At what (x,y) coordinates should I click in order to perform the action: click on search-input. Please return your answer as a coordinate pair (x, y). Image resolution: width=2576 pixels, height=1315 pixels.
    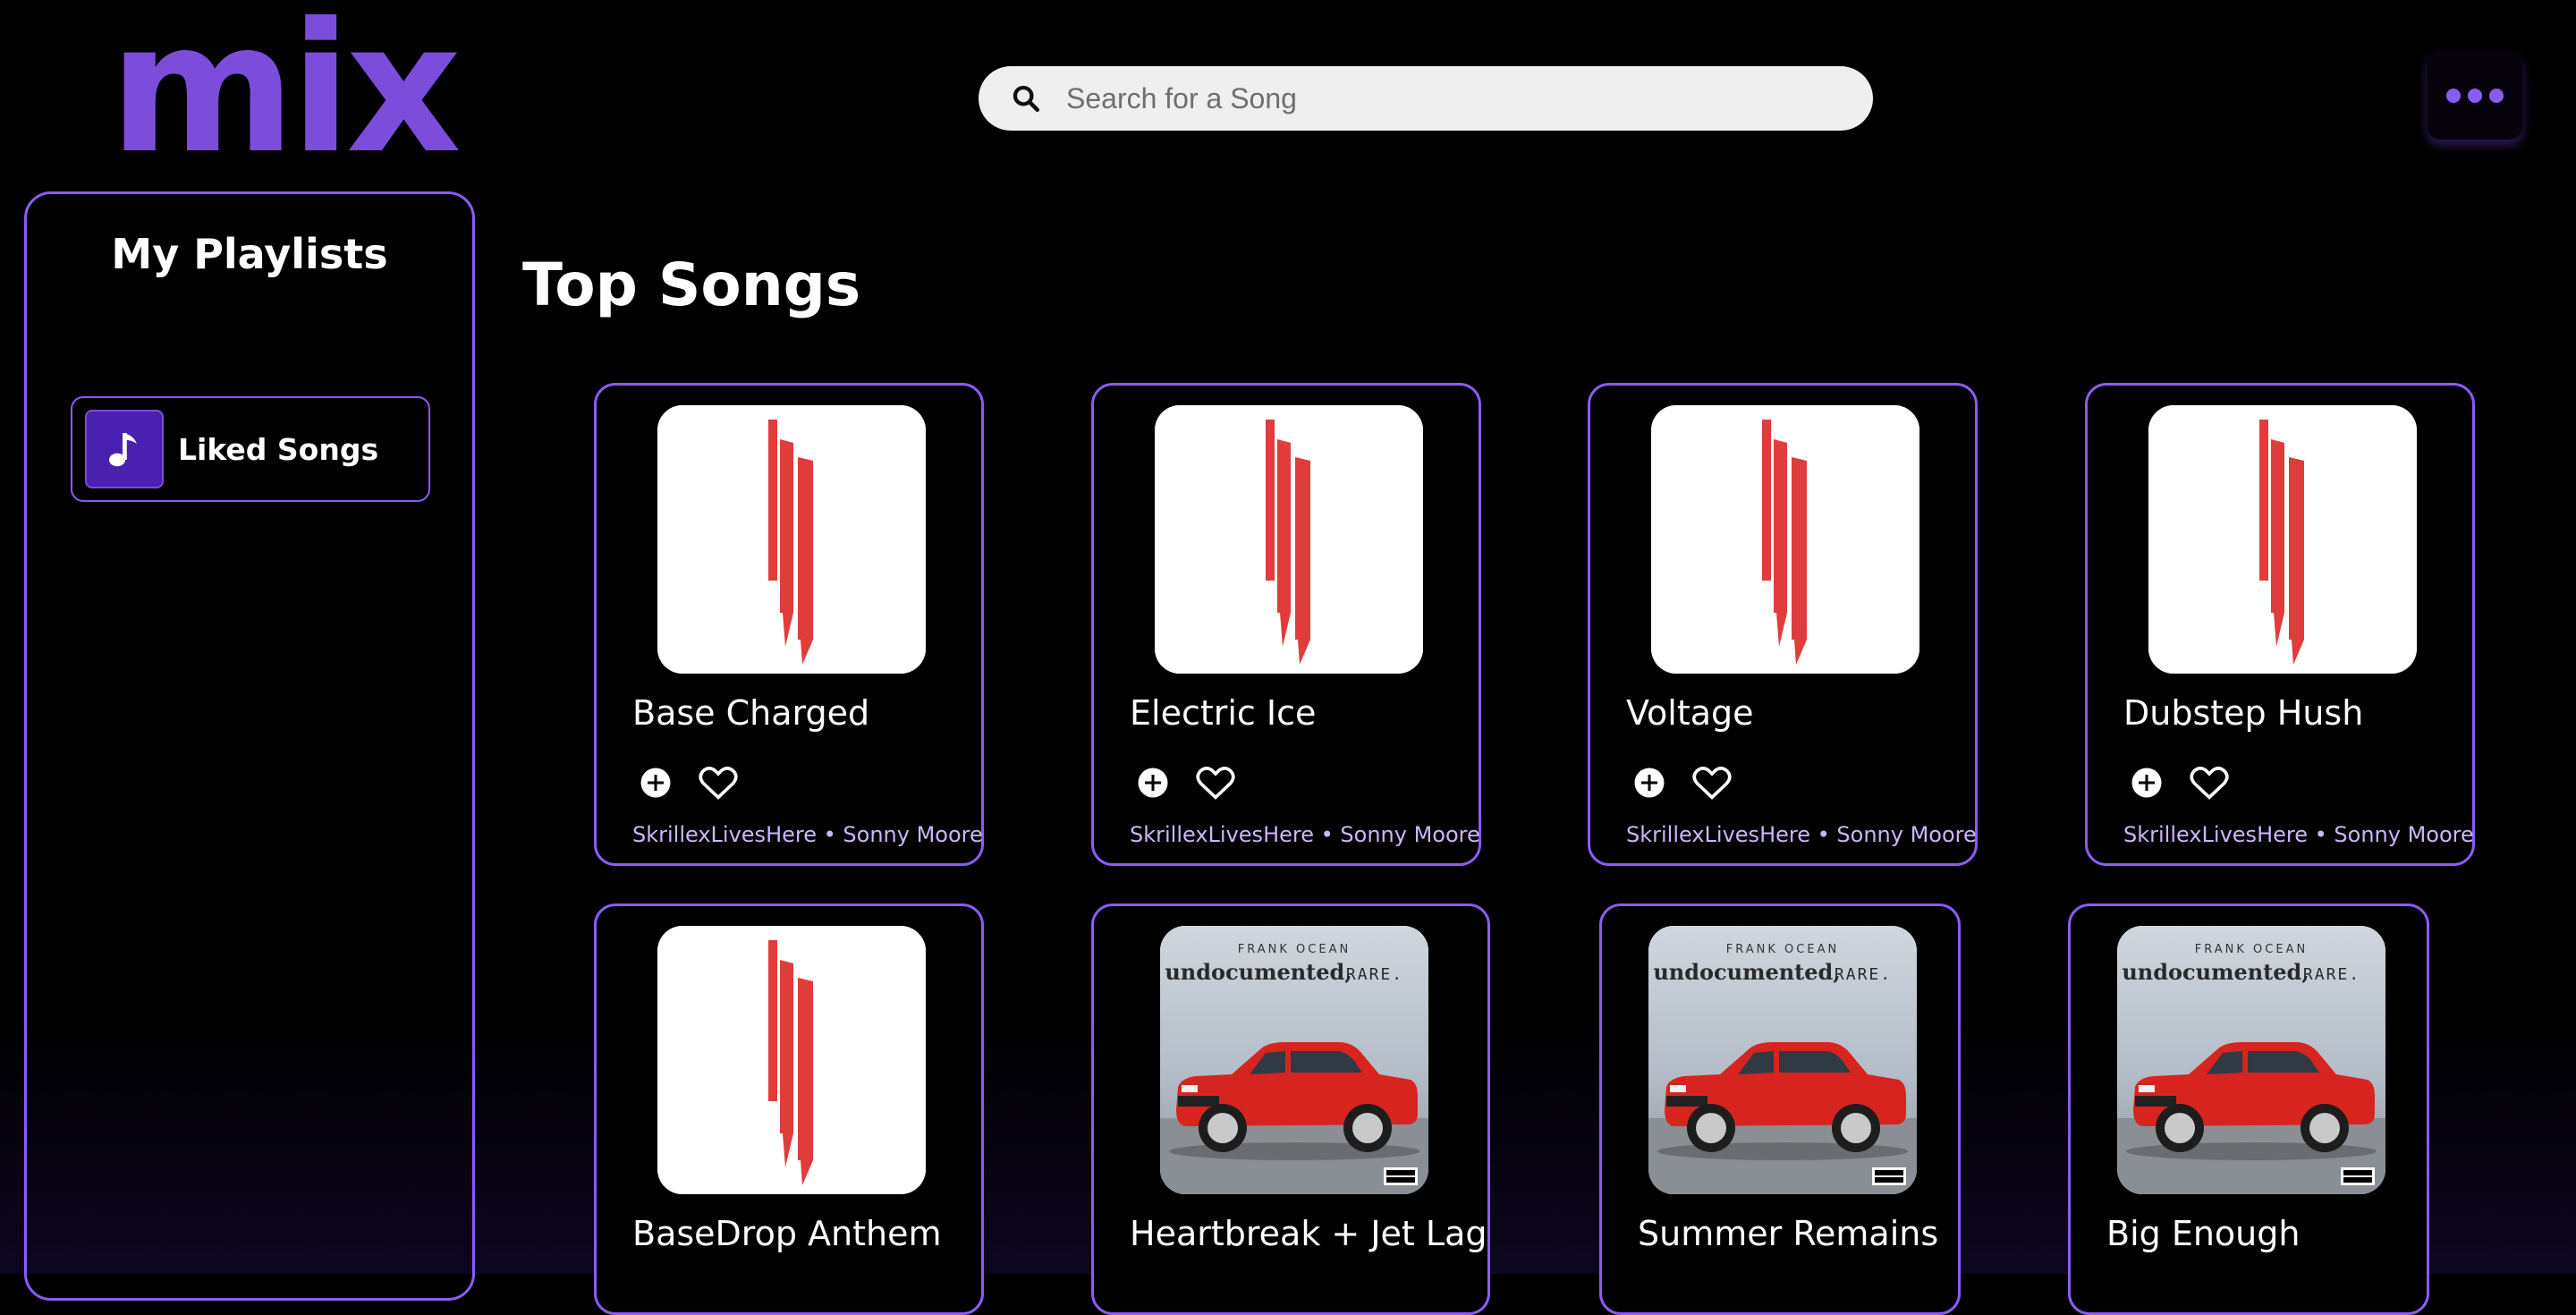
    Looking at the image, I should click on (1459, 98).